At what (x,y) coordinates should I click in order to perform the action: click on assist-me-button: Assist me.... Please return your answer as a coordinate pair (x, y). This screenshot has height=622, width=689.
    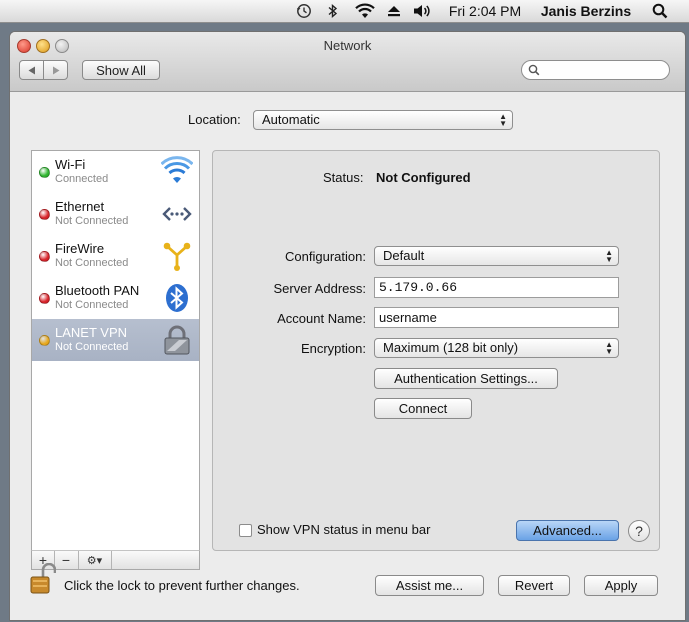
    Looking at the image, I should click on (429, 585).